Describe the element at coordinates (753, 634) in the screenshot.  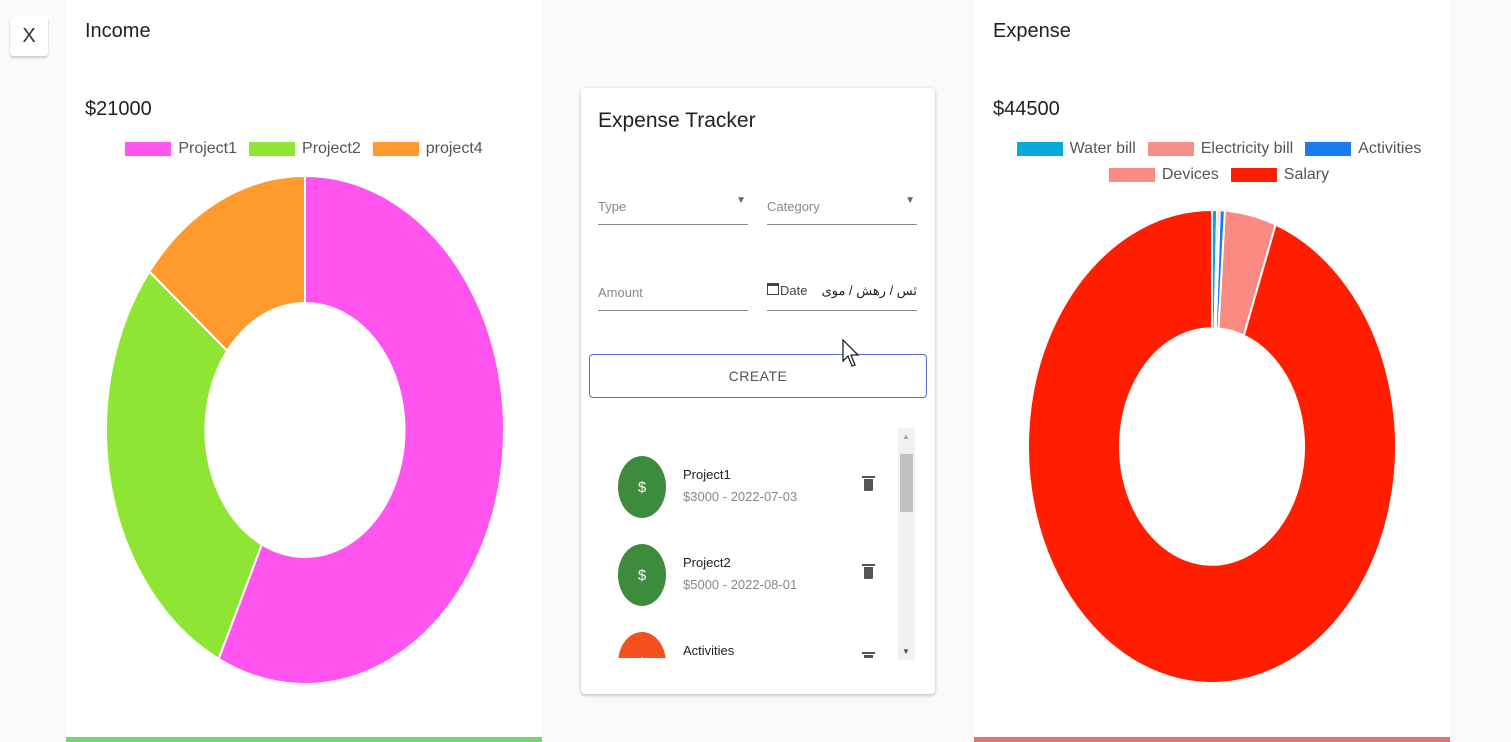
I see `list-item: $ Activities` at that location.